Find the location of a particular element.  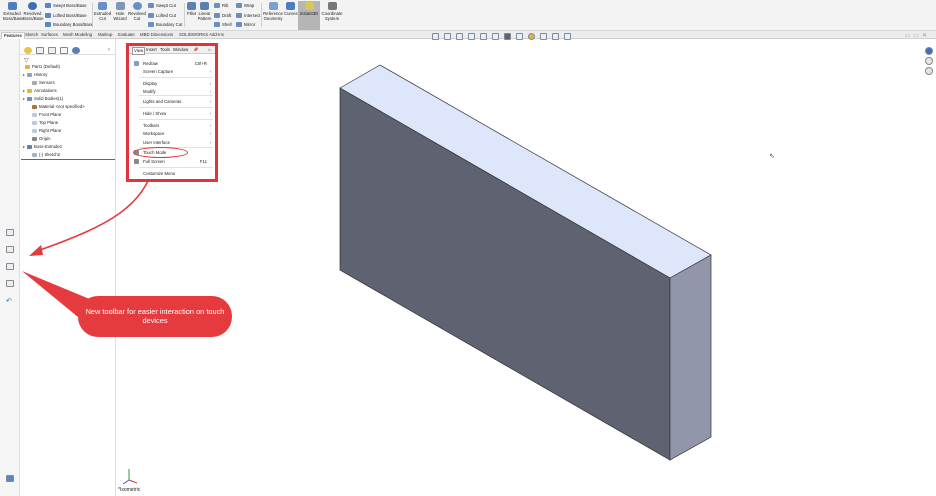

touch-mode-highlight-ring is located at coordinates (160, 152).